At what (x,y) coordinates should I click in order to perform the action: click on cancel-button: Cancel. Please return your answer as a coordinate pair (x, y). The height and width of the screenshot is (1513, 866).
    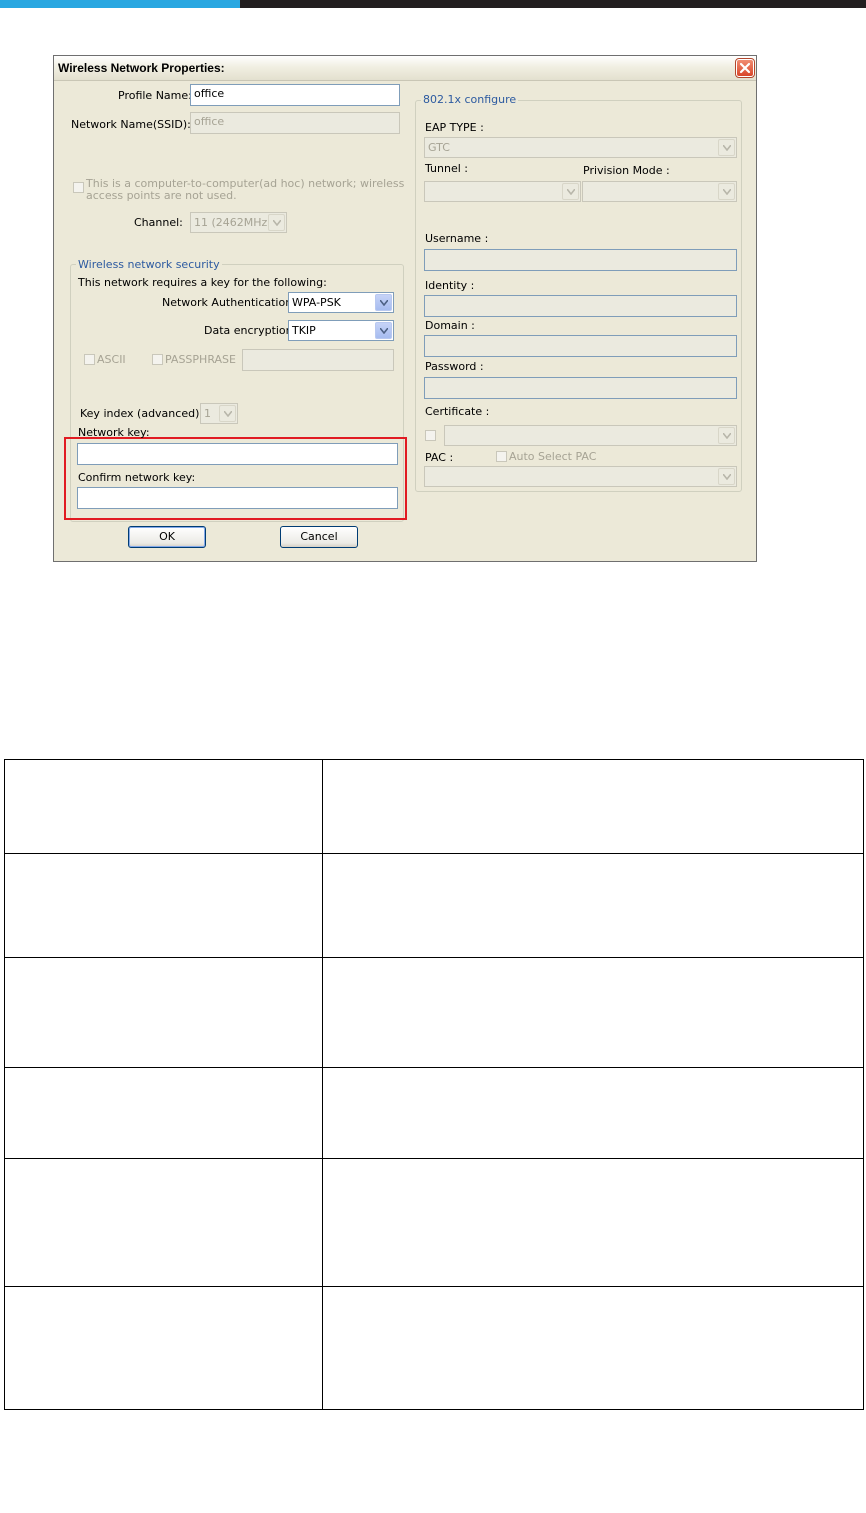
    Looking at the image, I should click on (319, 537).